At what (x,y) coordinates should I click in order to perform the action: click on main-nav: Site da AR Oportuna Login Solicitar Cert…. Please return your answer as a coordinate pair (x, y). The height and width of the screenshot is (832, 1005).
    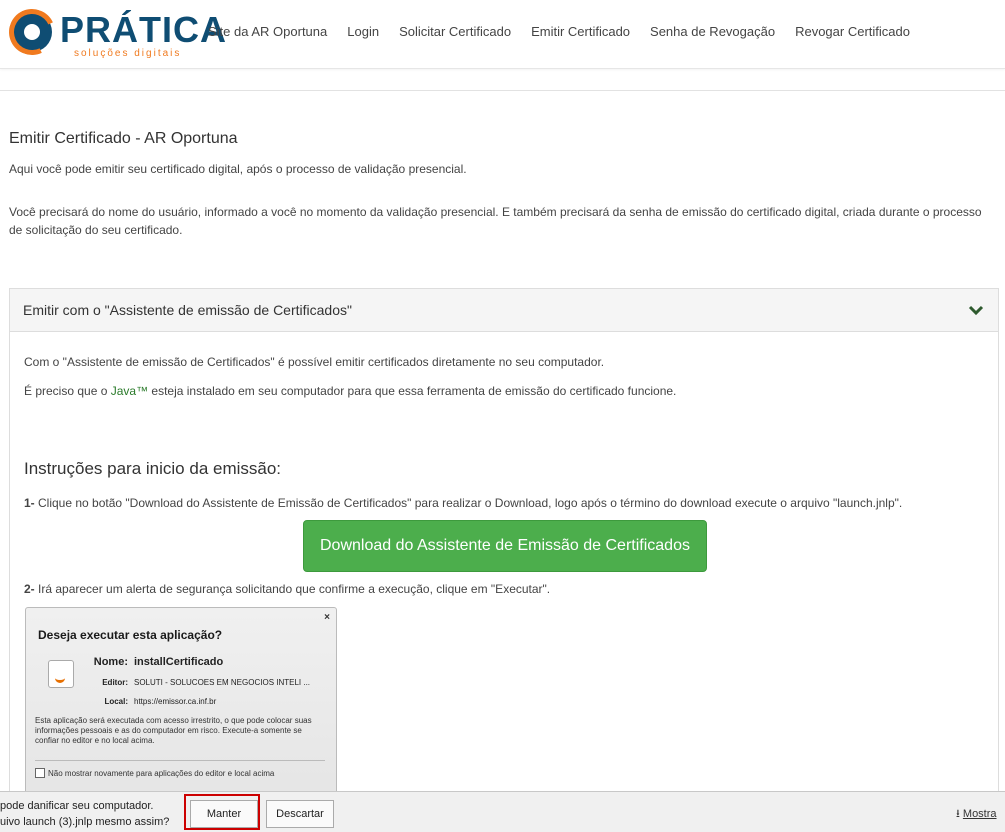
    Looking at the image, I should click on (569, 31).